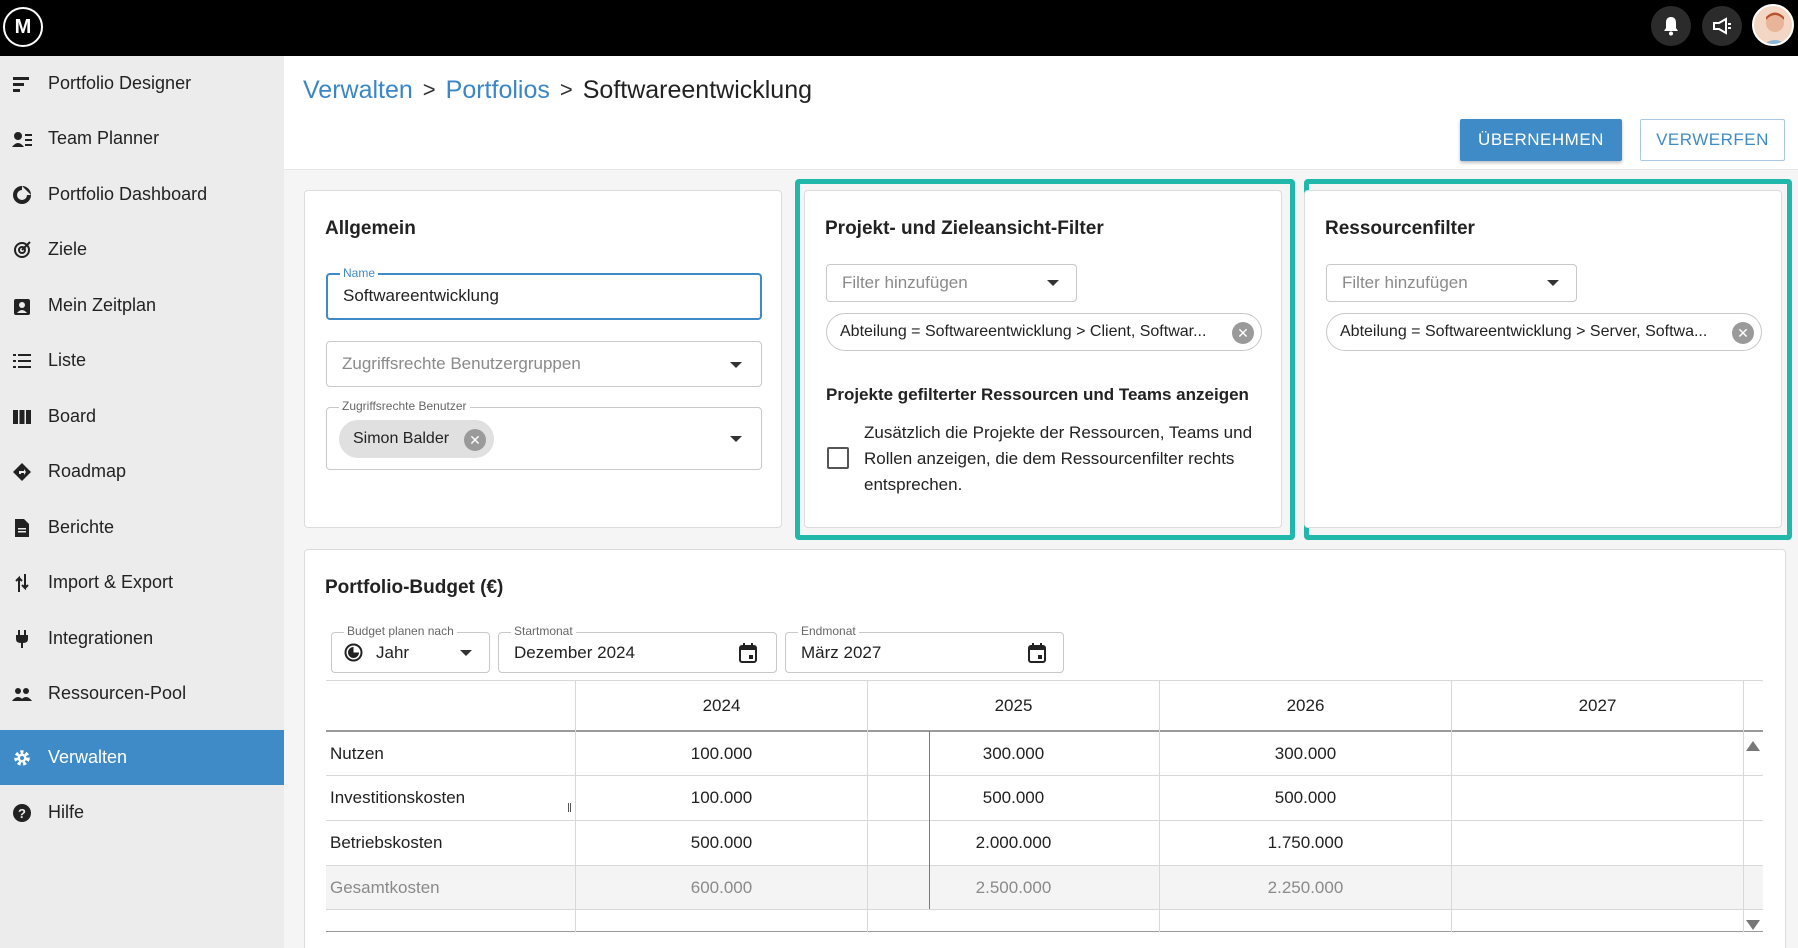 The height and width of the screenshot is (948, 1798). What do you see at coordinates (1013, 705) in the screenshot?
I see `column-header: 2025` at bounding box center [1013, 705].